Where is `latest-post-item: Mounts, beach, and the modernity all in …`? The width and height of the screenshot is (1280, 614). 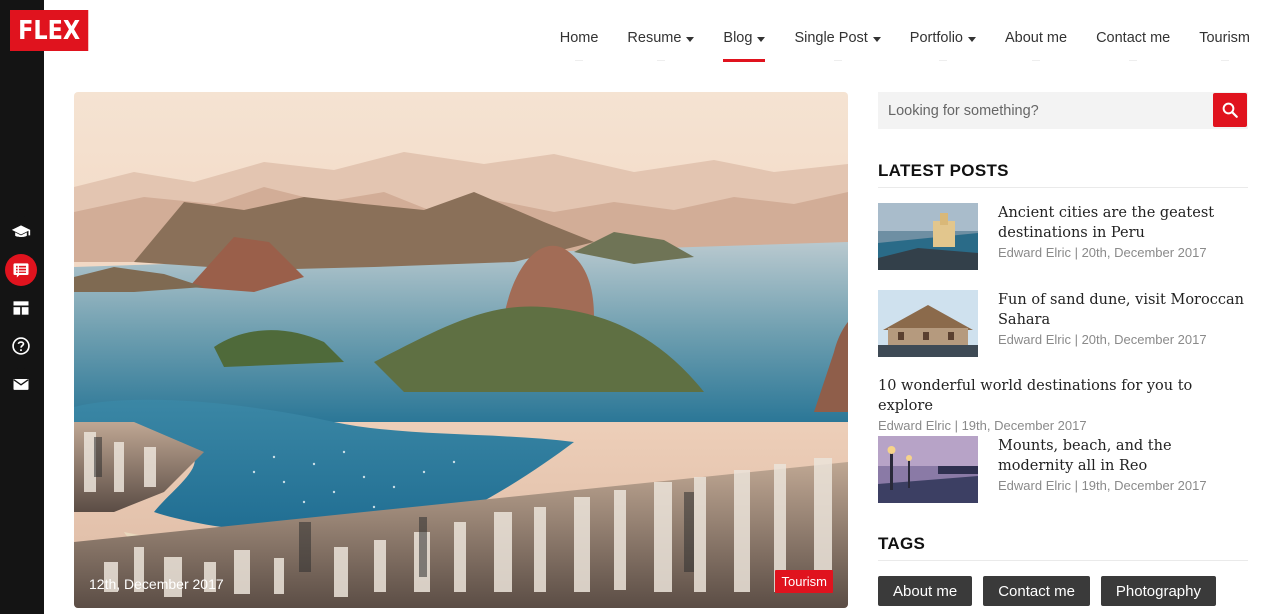 latest-post-item: Mounts, beach, and the modernity all in … is located at coordinates (1063, 469).